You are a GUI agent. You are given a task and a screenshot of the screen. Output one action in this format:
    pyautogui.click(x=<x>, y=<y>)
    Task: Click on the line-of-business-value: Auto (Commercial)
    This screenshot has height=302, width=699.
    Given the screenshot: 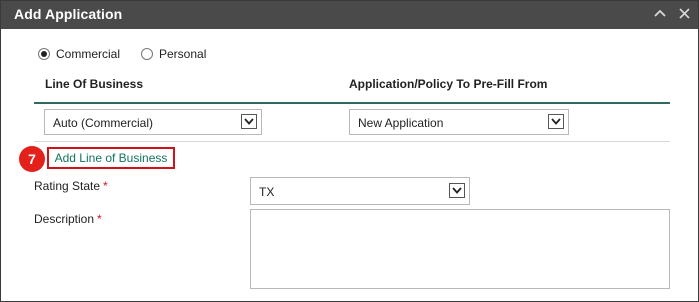 What is the action you would take?
    pyautogui.click(x=103, y=123)
    